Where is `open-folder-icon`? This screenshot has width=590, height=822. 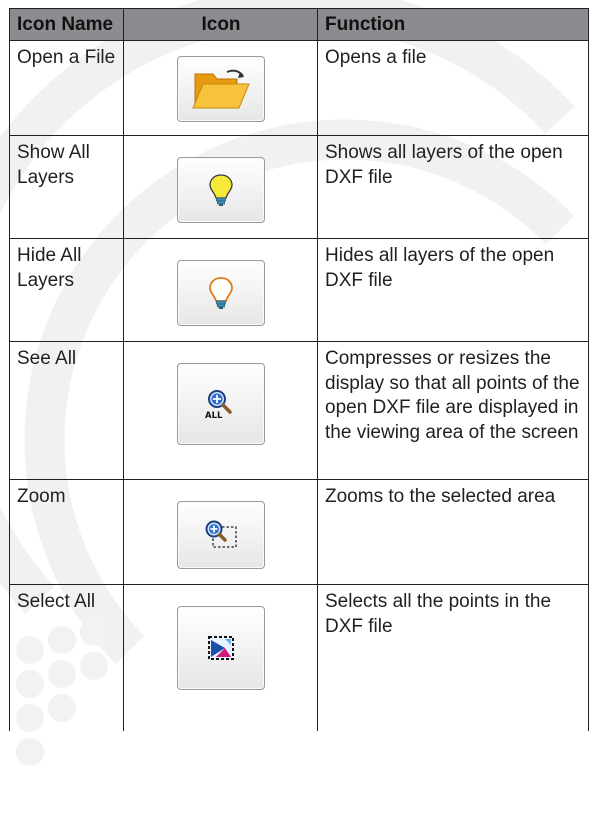 open-folder-icon is located at coordinates (221, 89).